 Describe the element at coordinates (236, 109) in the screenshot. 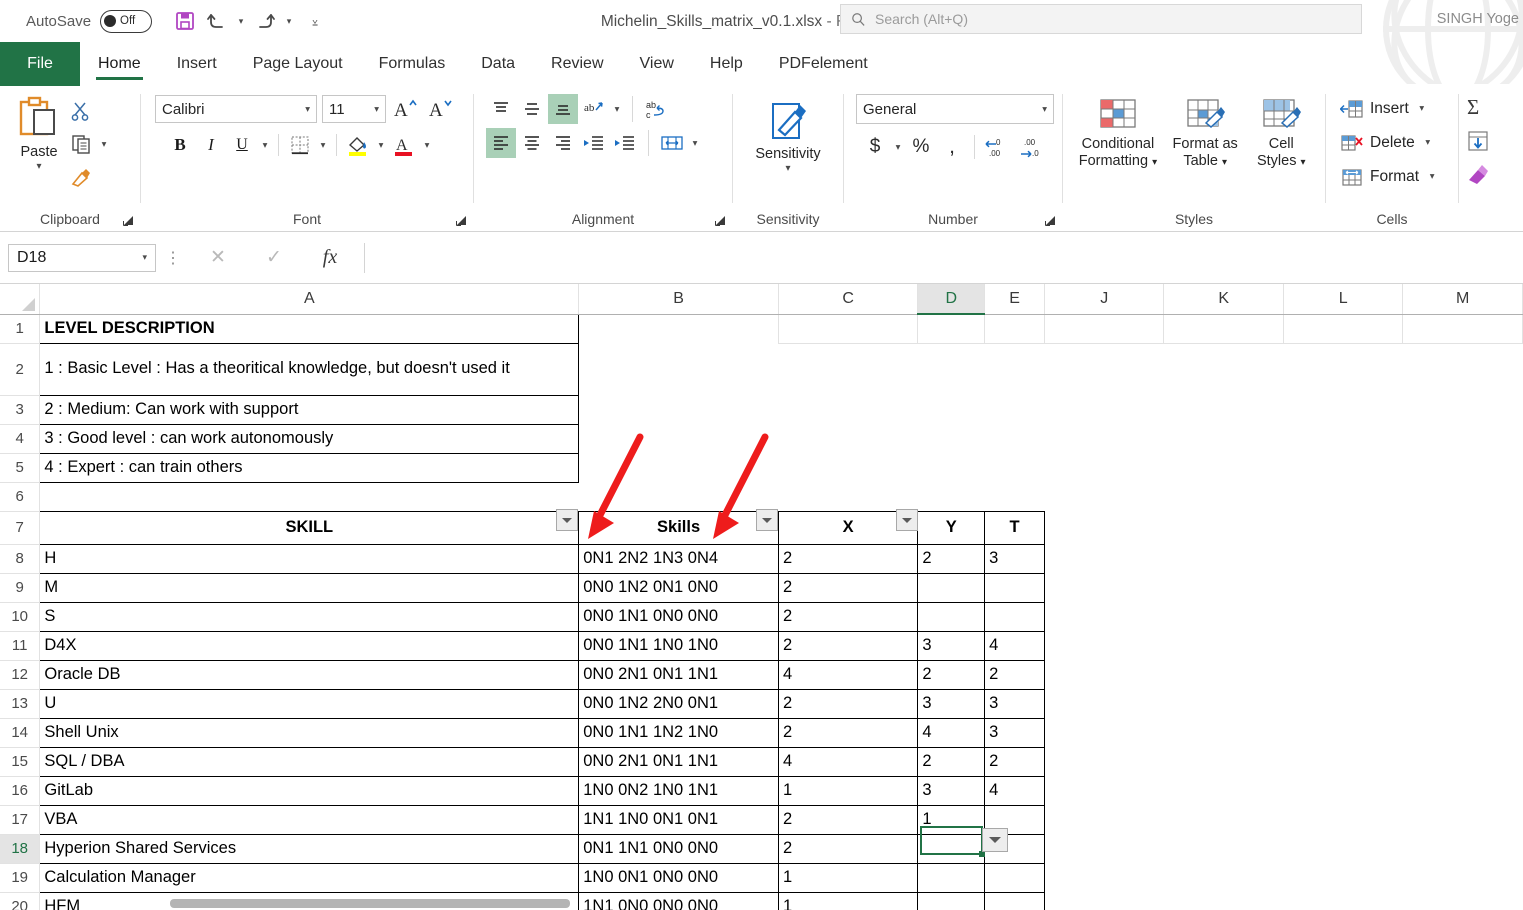

I see `font-family-select: Calibri ▾` at that location.